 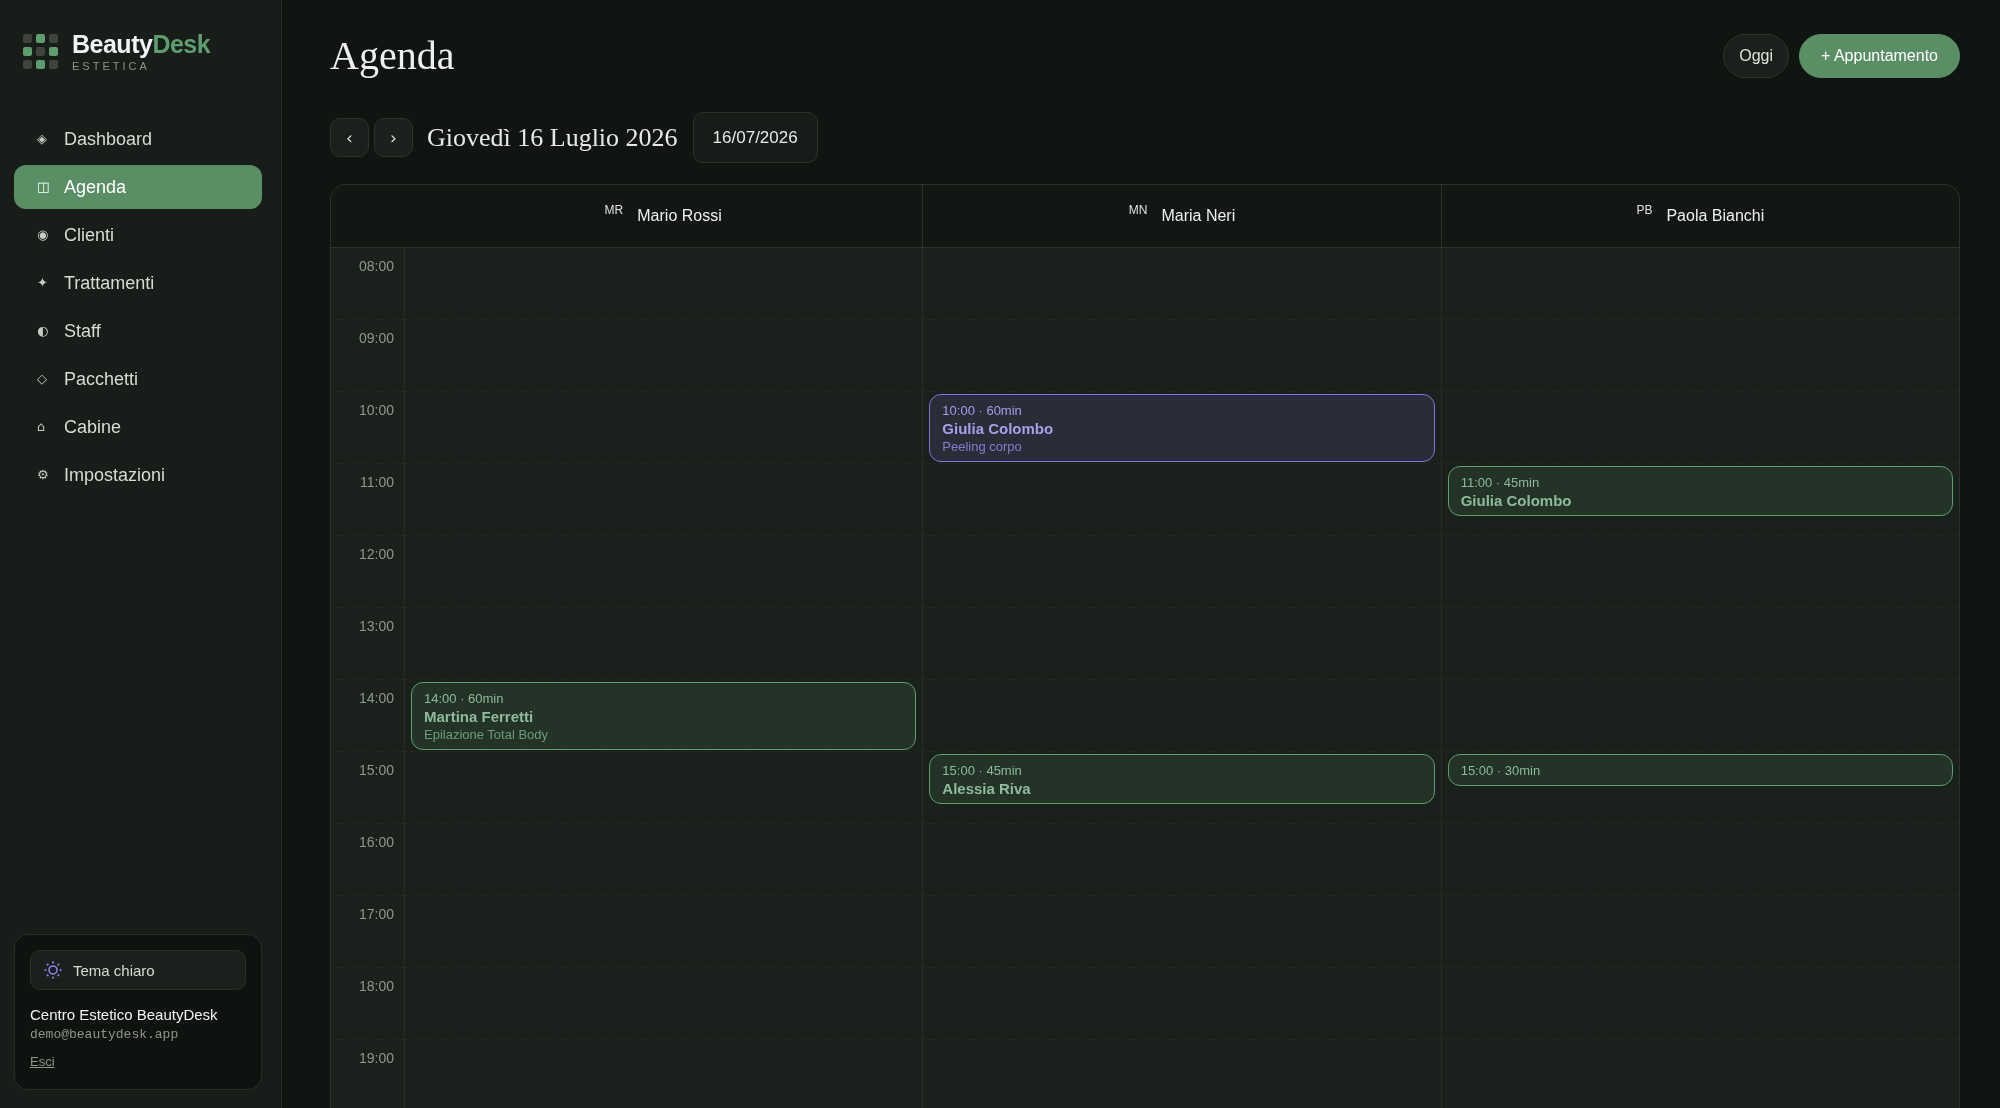 What do you see at coordinates (1501, 771) in the screenshot?
I see `appointment-time: 15:00 · 30min` at bounding box center [1501, 771].